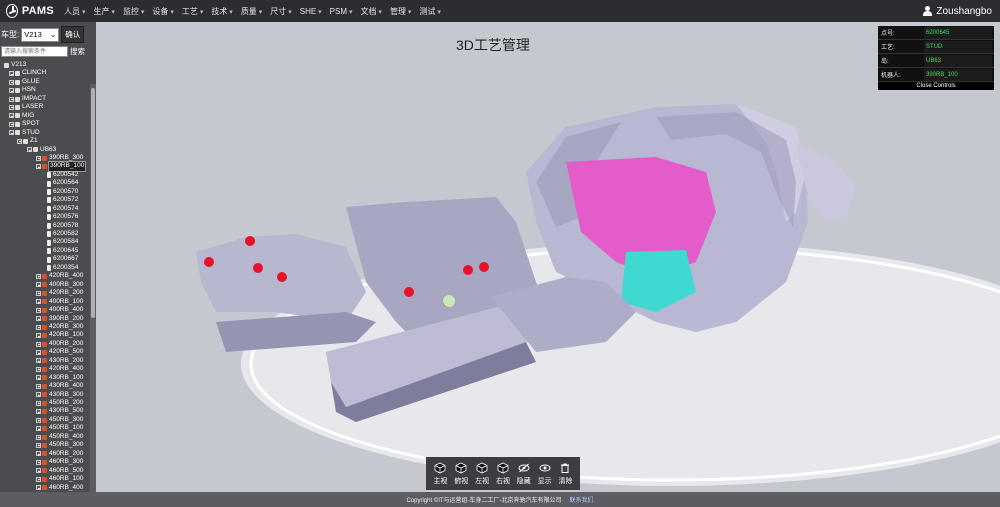  I want to click on nav-menu-item: 工艺, so click(192, 11).